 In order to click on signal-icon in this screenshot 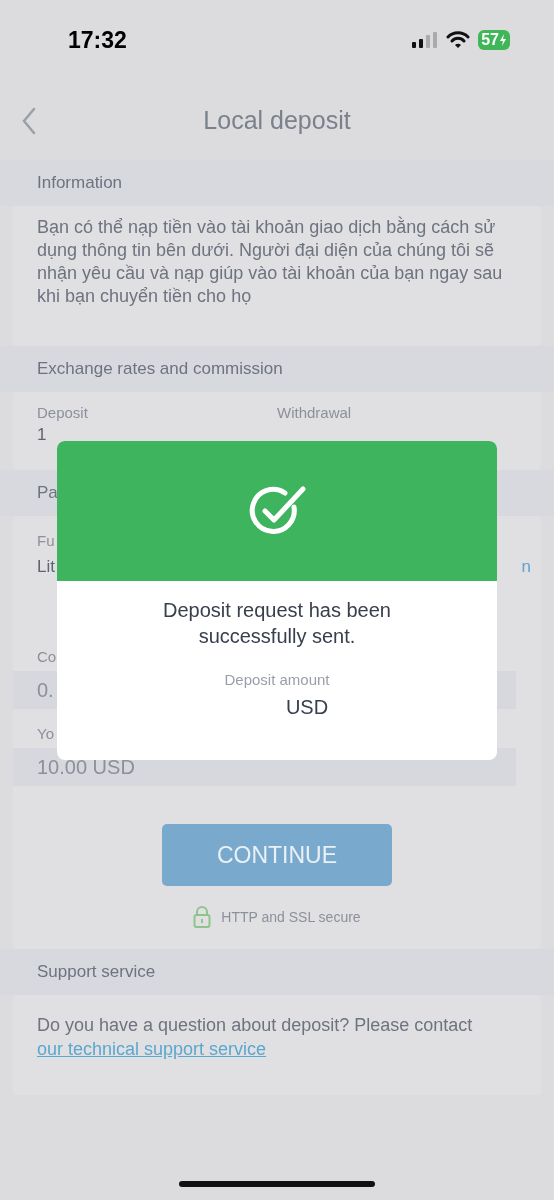, I will do `click(425, 40)`.